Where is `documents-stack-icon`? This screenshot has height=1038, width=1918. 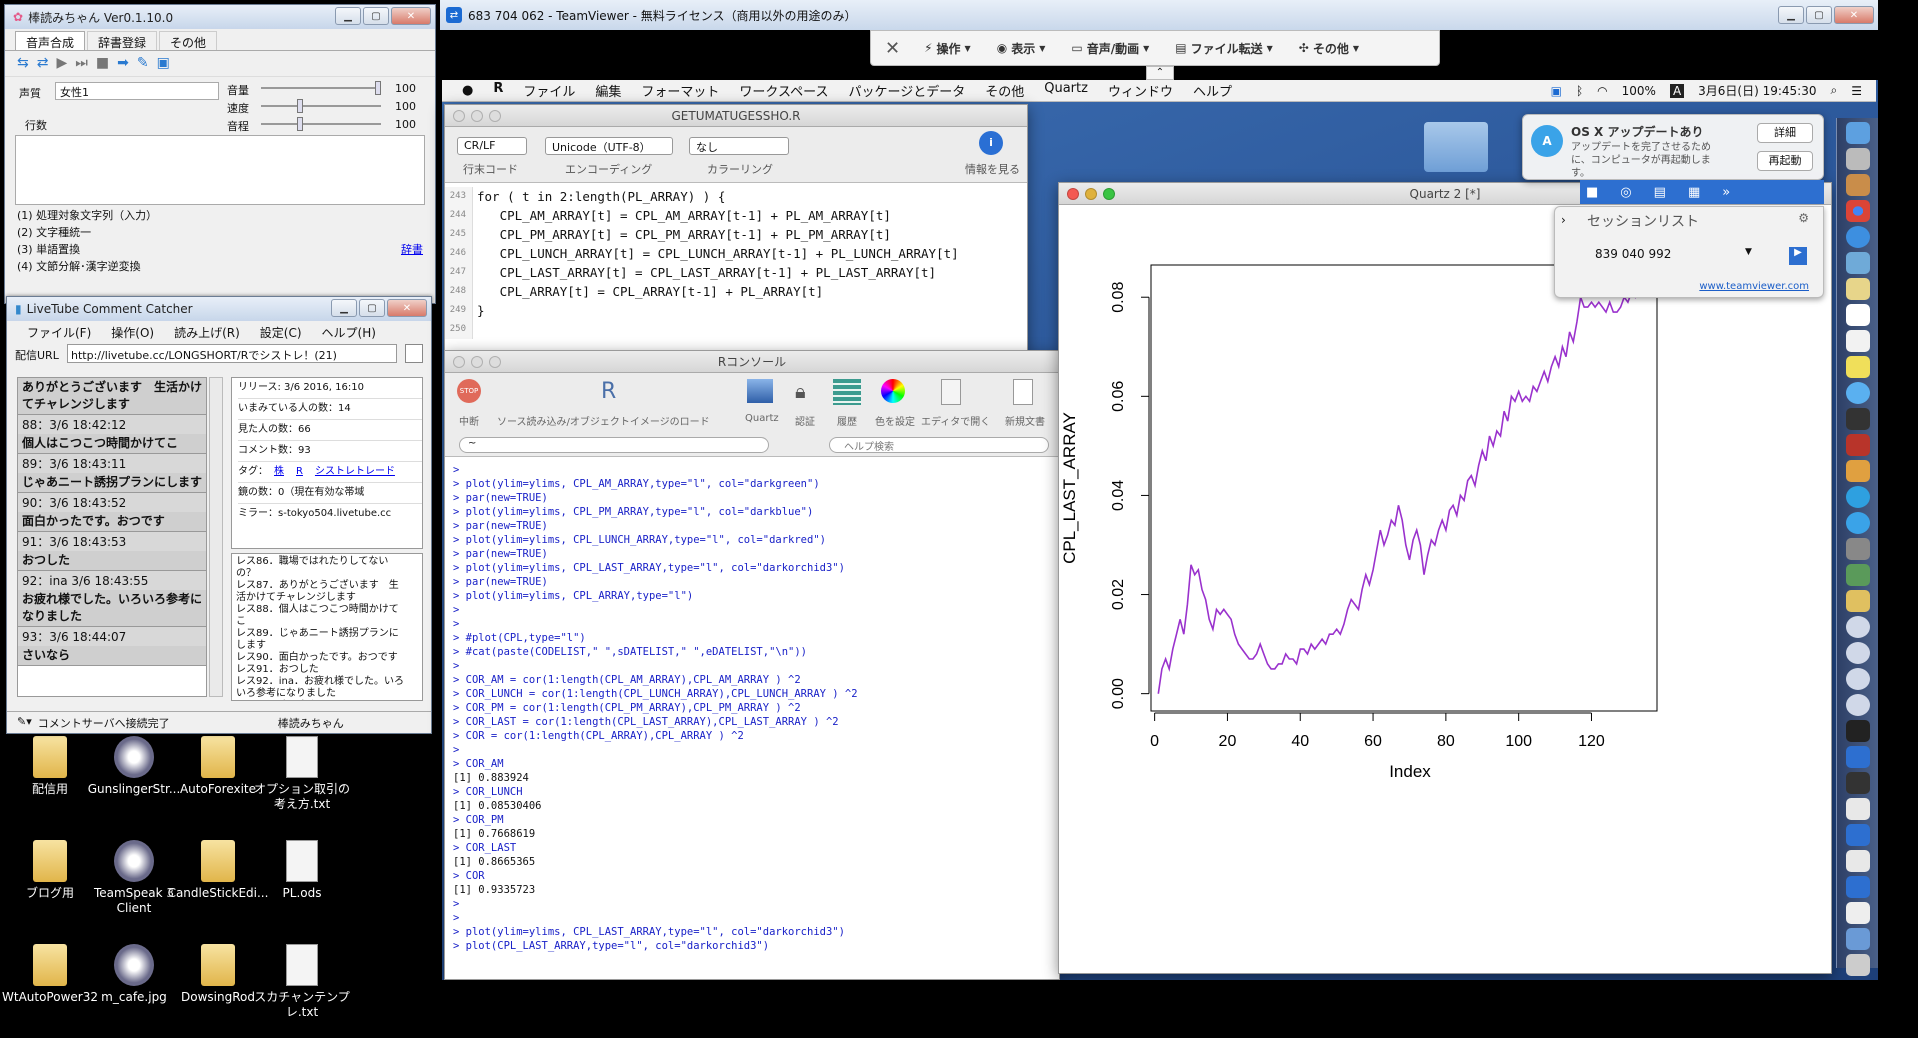
documents-stack-icon is located at coordinates (1857, 939).